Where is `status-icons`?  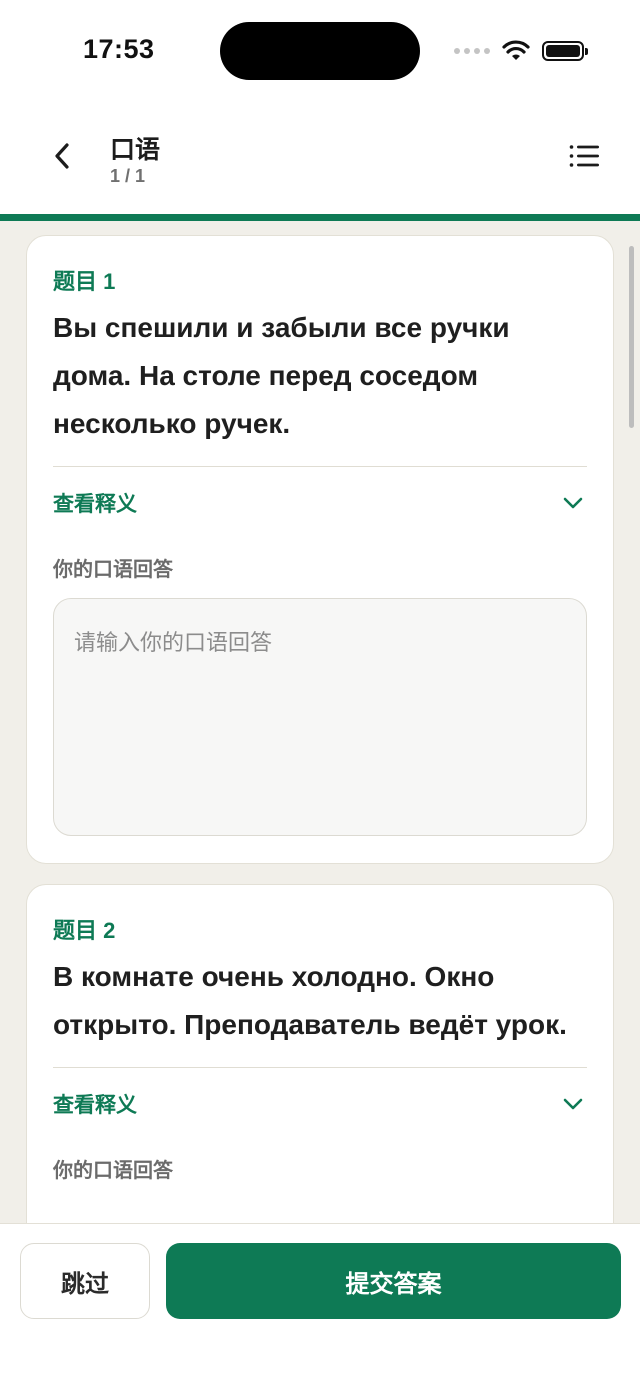
status-icons is located at coordinates (521, 51).